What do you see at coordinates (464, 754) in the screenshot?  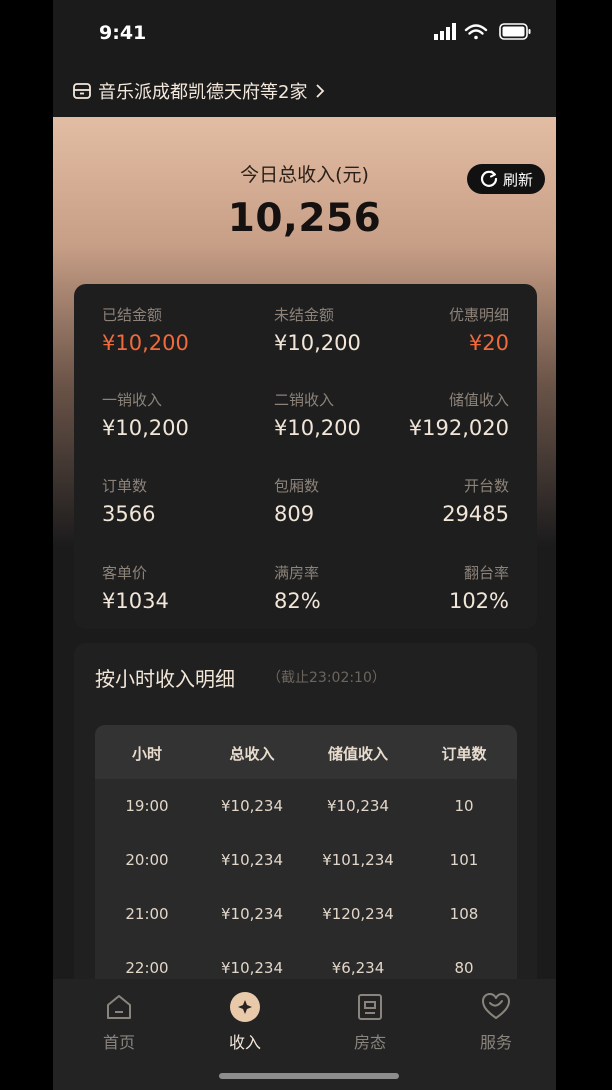 I see `column-header-order-count: 订单数` at bounding box center [464, 754].